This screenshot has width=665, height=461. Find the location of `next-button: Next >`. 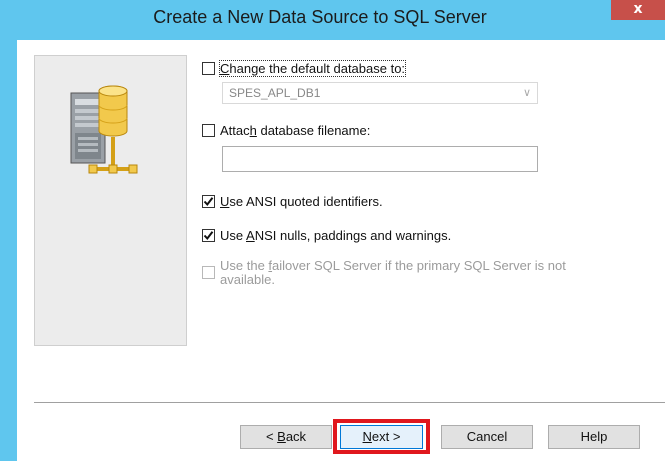

next-button: Next > is located at coordinates (381, 437).